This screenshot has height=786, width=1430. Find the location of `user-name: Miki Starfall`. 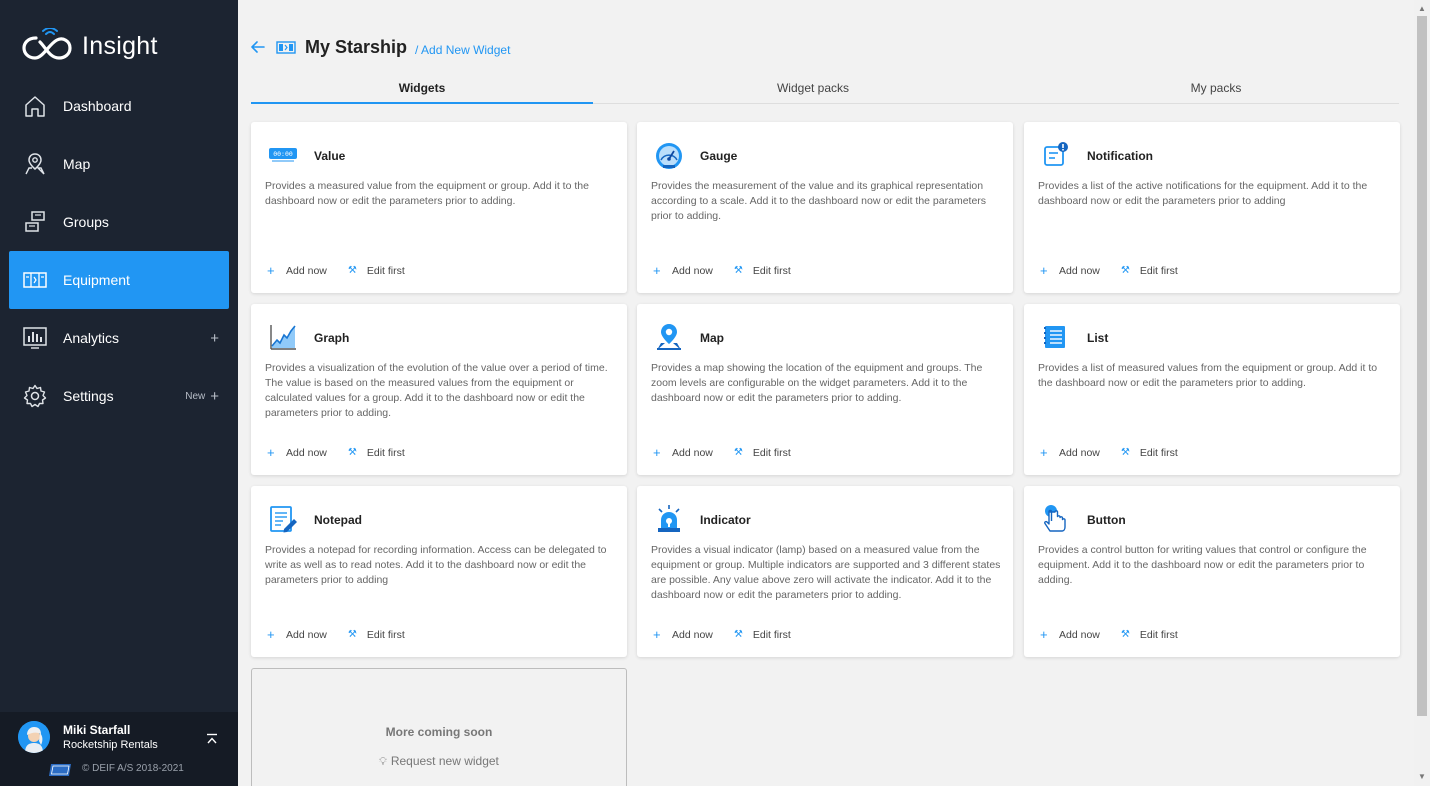

user-name: Miki Starfall is located at coordinates (97, 730).